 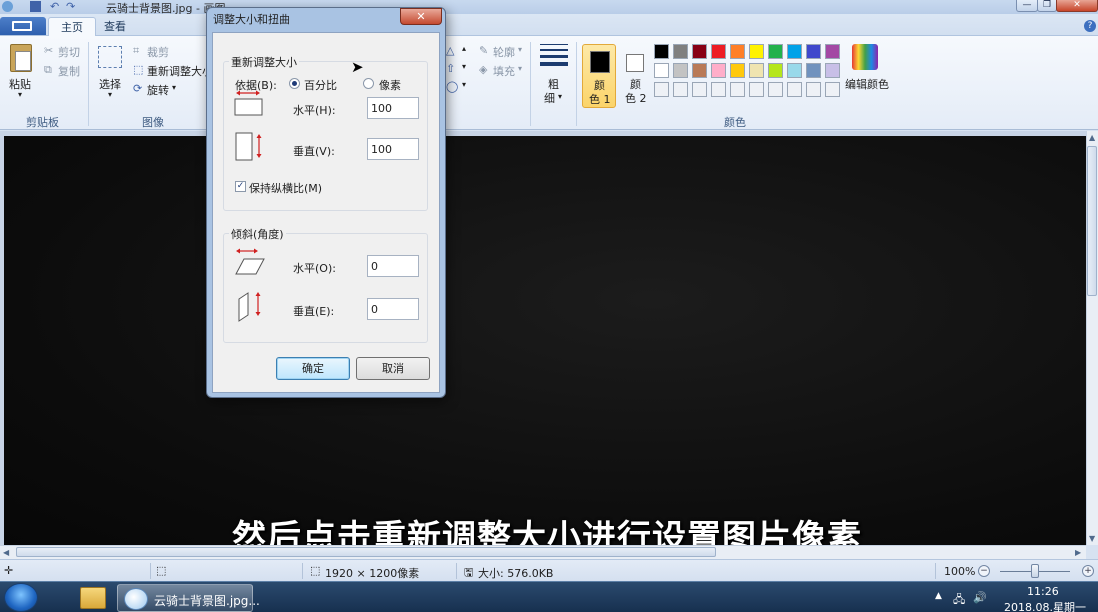 What do you see at coordinates (285, 188) in the screenshot?
I see `keep-aspect-ratio-label: 保持纵横比(M)` at bounding box center [285, 188].